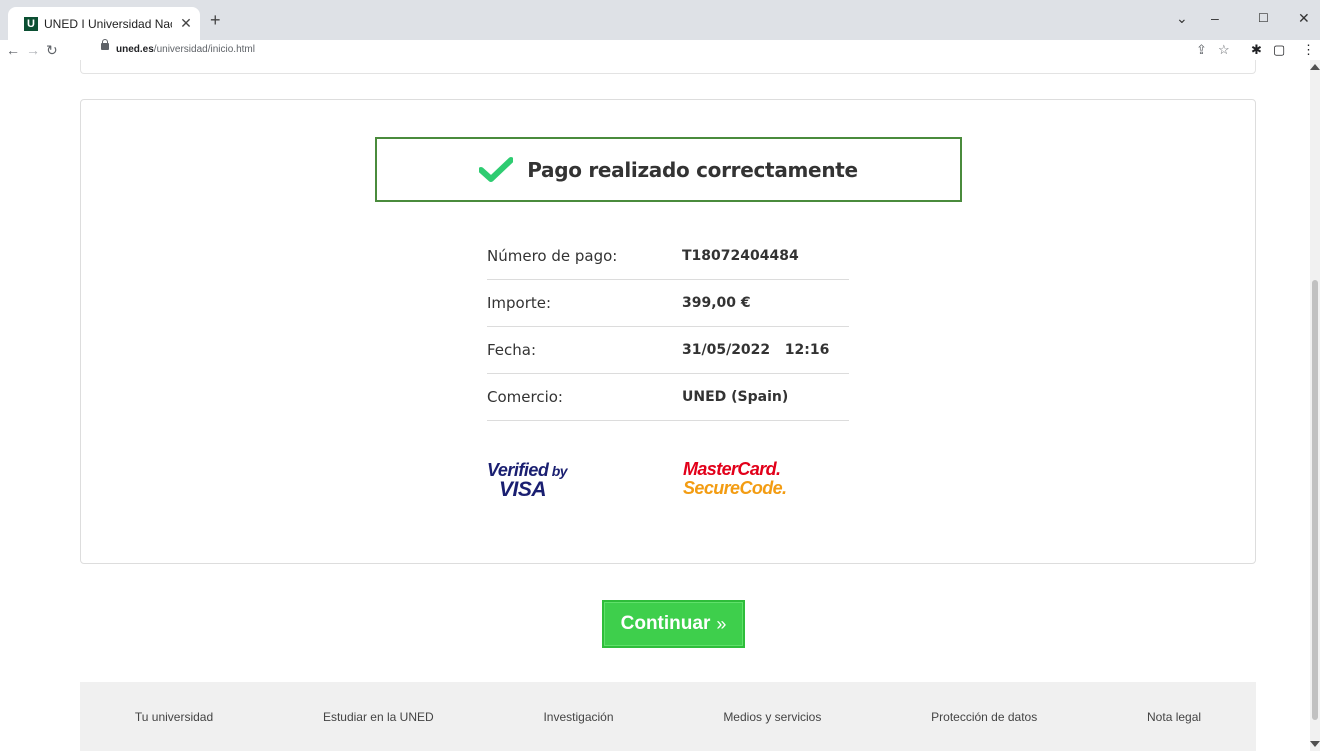 This screenshot has height=751, width=1320. What do you see at coordinates (1224, 50) in the screenshot?
I see `bookmark-star-icon: ☆` at bounding box center [1224, 50].